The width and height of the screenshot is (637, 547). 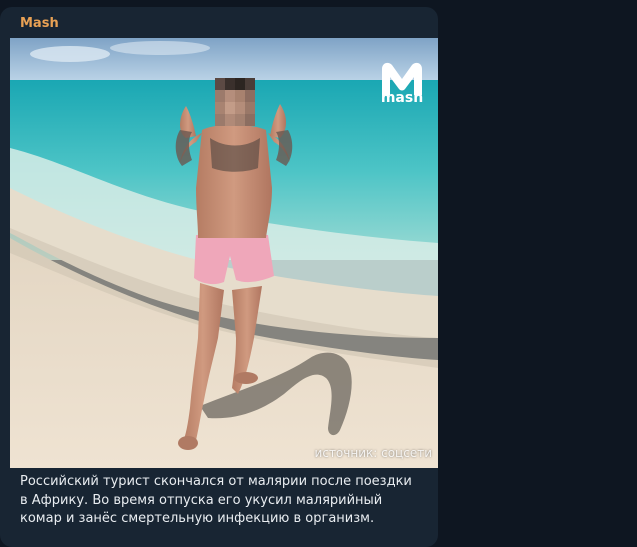 What do you see at coordinates (402, 98) in the screenshot?
I see `mash-logo-text: mash` at bounding box center [402, 98].